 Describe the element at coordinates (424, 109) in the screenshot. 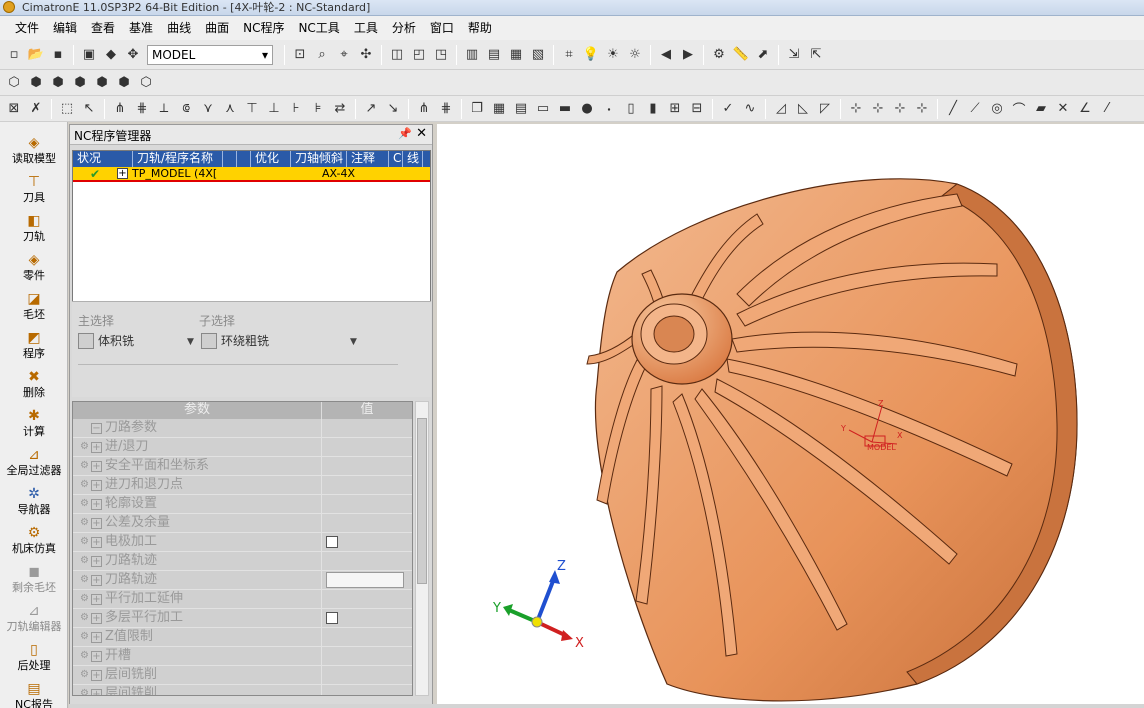

I see `tree-filter-icon: ⋔` at that location.